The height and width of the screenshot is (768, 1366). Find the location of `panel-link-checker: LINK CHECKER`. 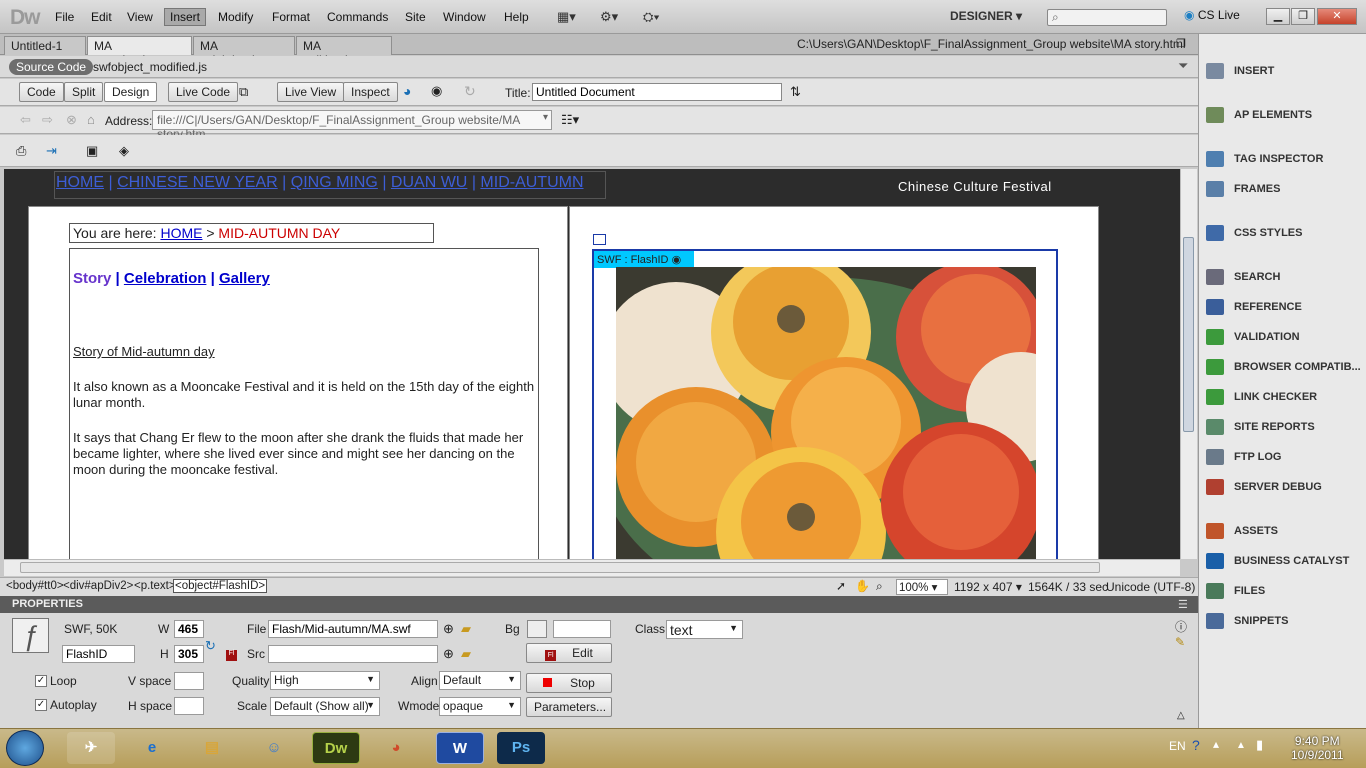

panel-link-checker: LINK CHECKER is located at coordinates (1261, 397).